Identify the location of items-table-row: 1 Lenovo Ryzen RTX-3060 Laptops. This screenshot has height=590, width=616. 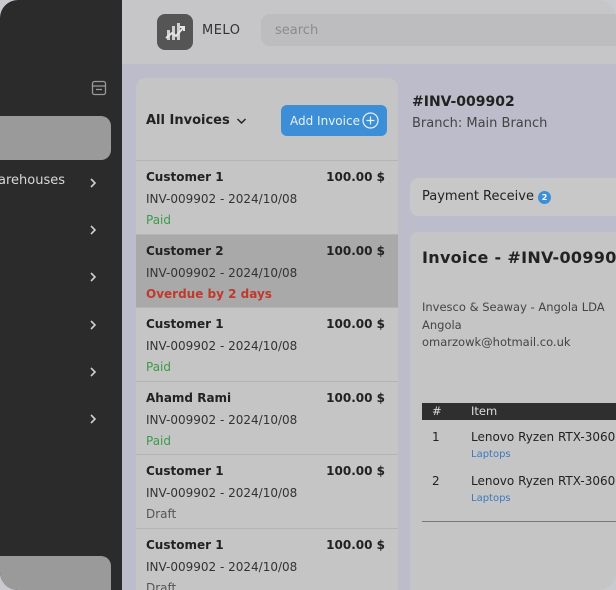
(519, 450).